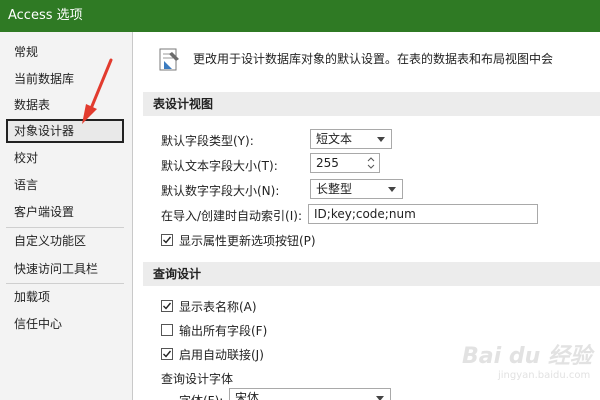 The width and height of the screenshot is (600, 400). What do you see at coordinates (65, 241) in the screenshot?
I see `sidebar-item-customize-ribbon: 自定义功能区` at bounding box center [65, 241].